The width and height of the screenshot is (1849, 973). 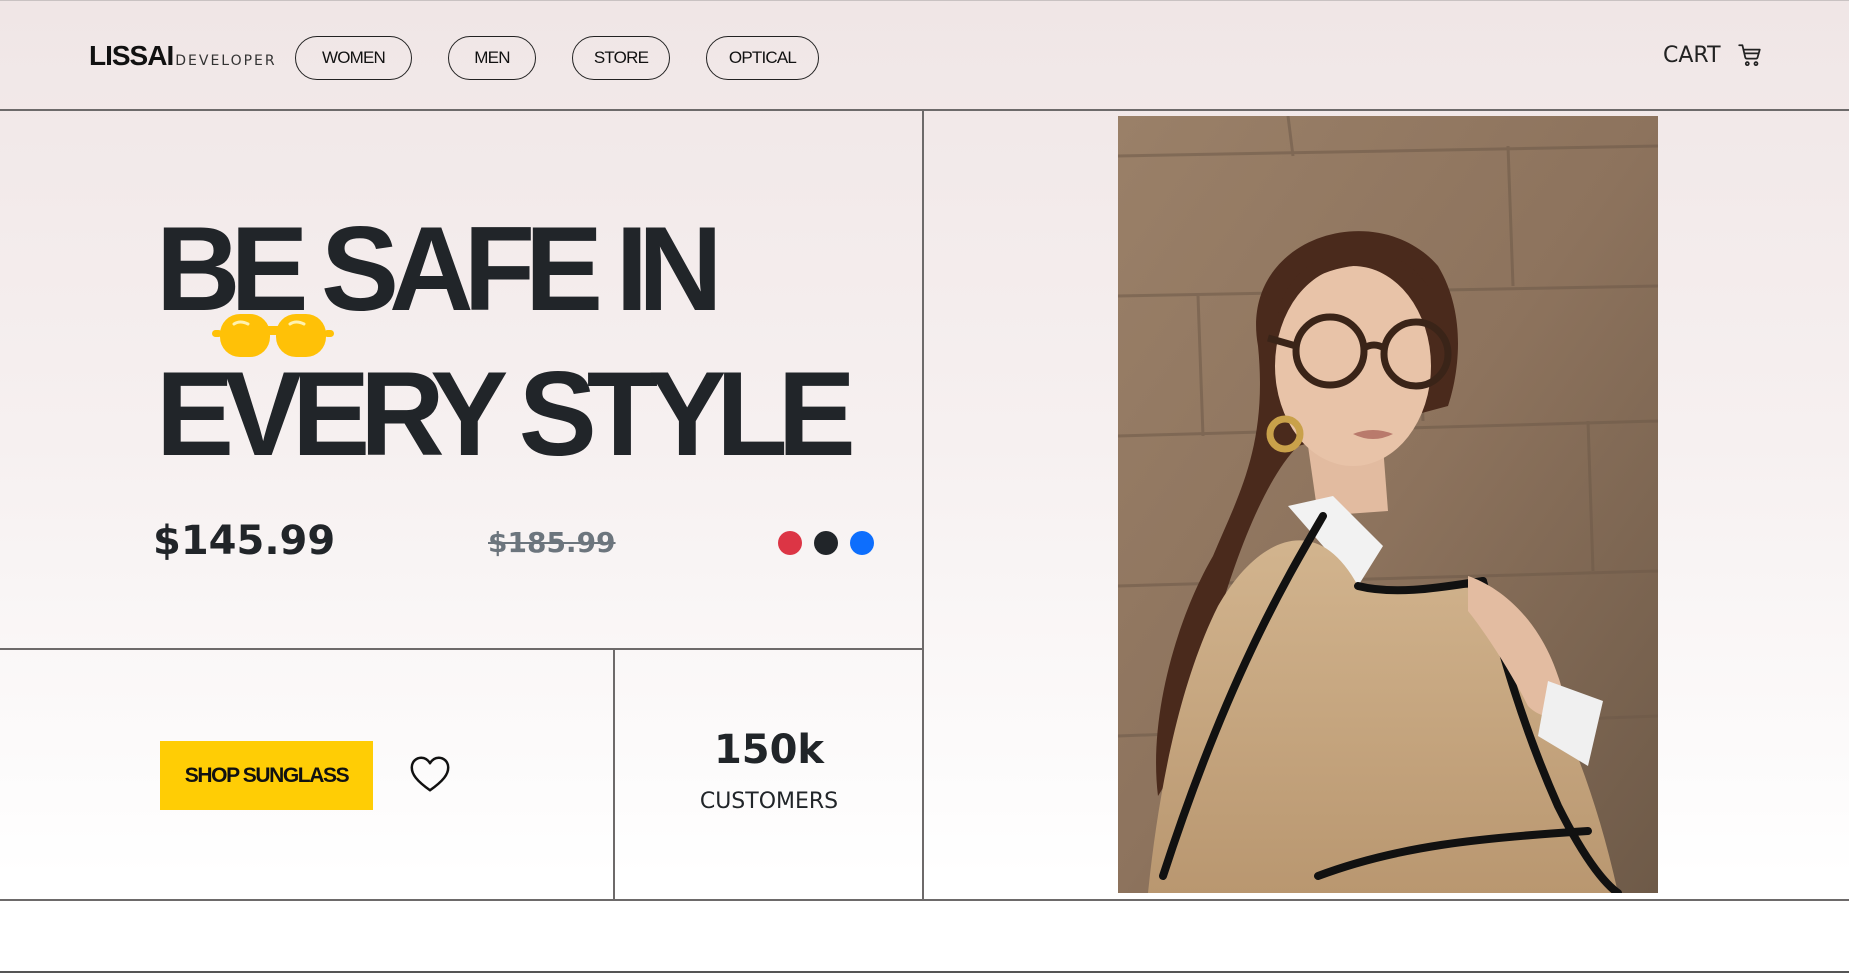 I want to click on old-price: $185.99, so click(x=552, y=542).